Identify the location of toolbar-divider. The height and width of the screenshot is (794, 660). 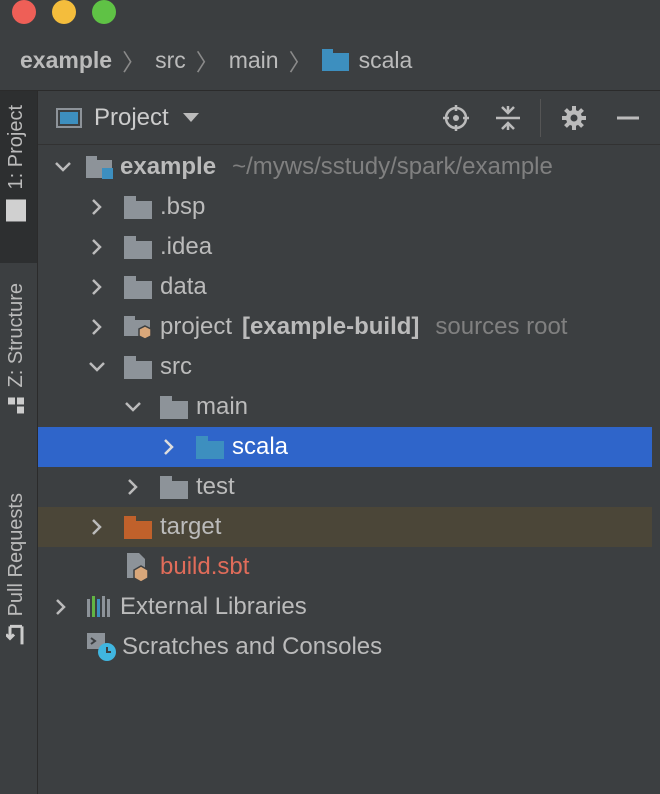
(540, 118).